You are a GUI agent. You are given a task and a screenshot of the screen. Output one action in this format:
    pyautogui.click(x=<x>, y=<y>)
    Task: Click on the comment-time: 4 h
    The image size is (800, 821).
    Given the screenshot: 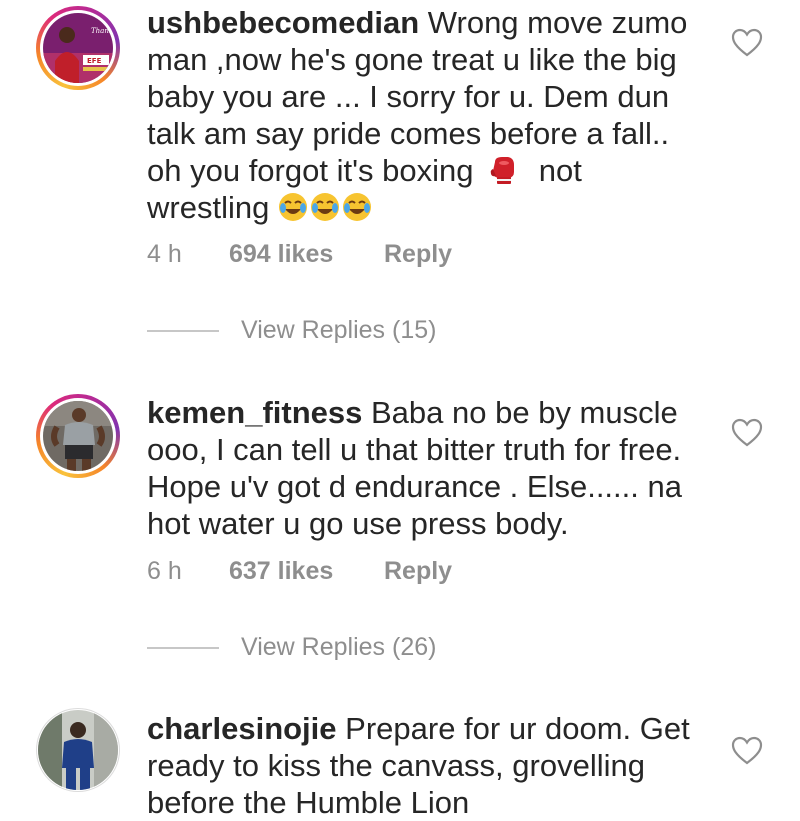 What is the action you would take?
    pyautogui.click(x=164, y=254)
    